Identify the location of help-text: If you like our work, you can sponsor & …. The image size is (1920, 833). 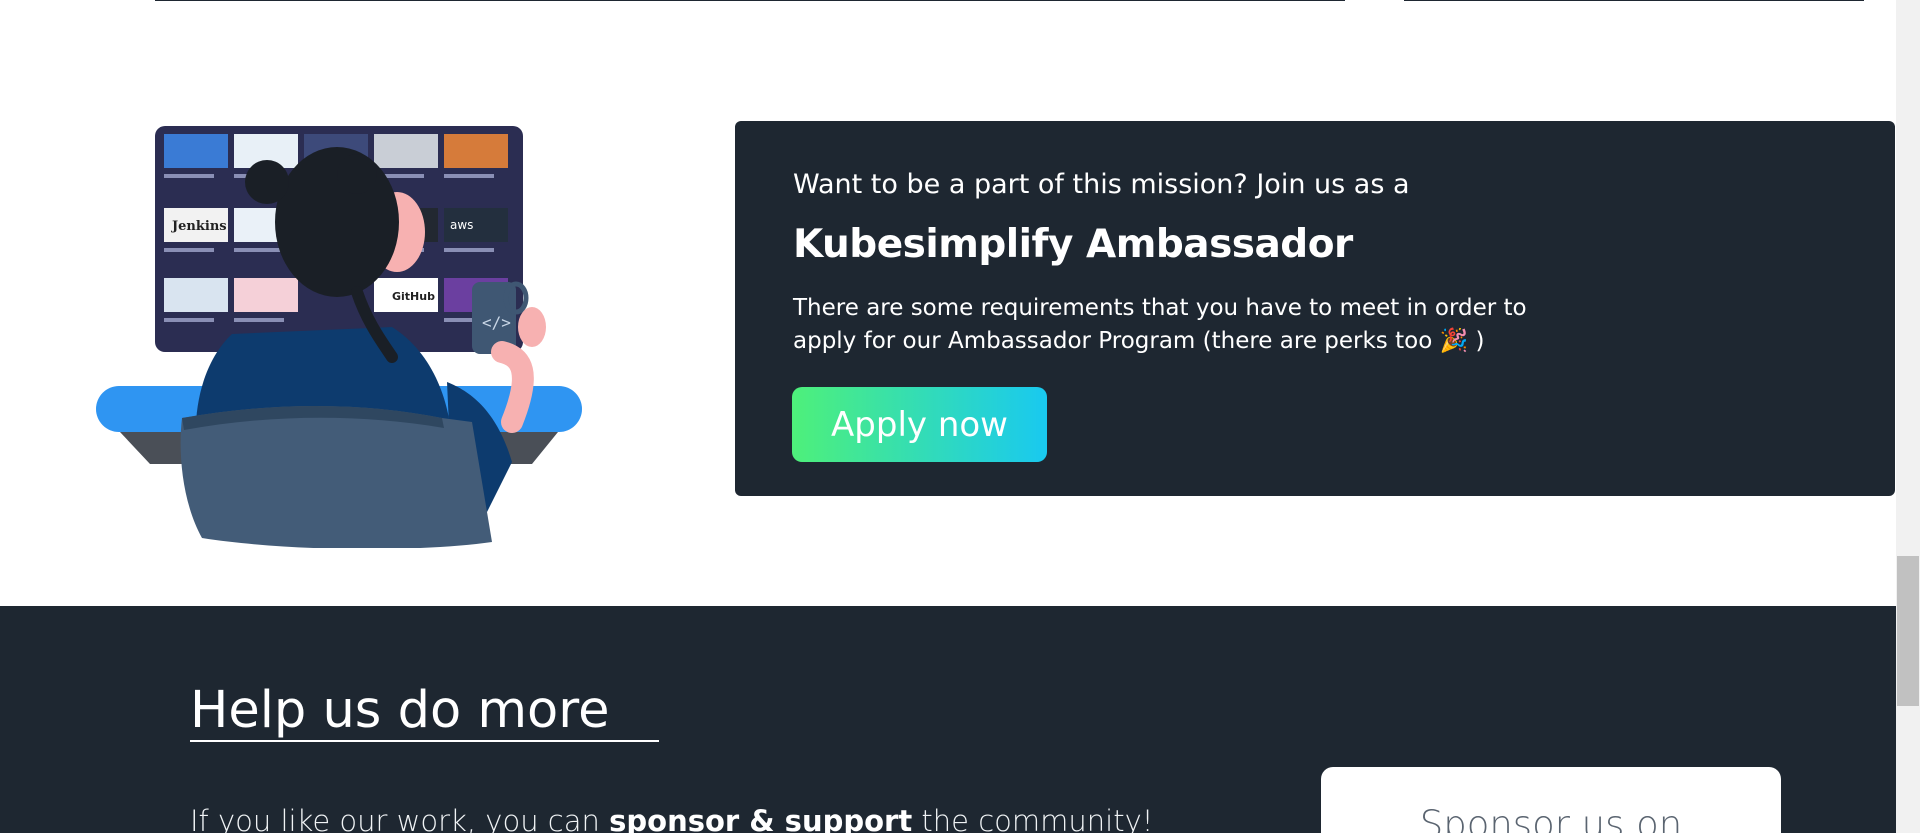
(671, 818).